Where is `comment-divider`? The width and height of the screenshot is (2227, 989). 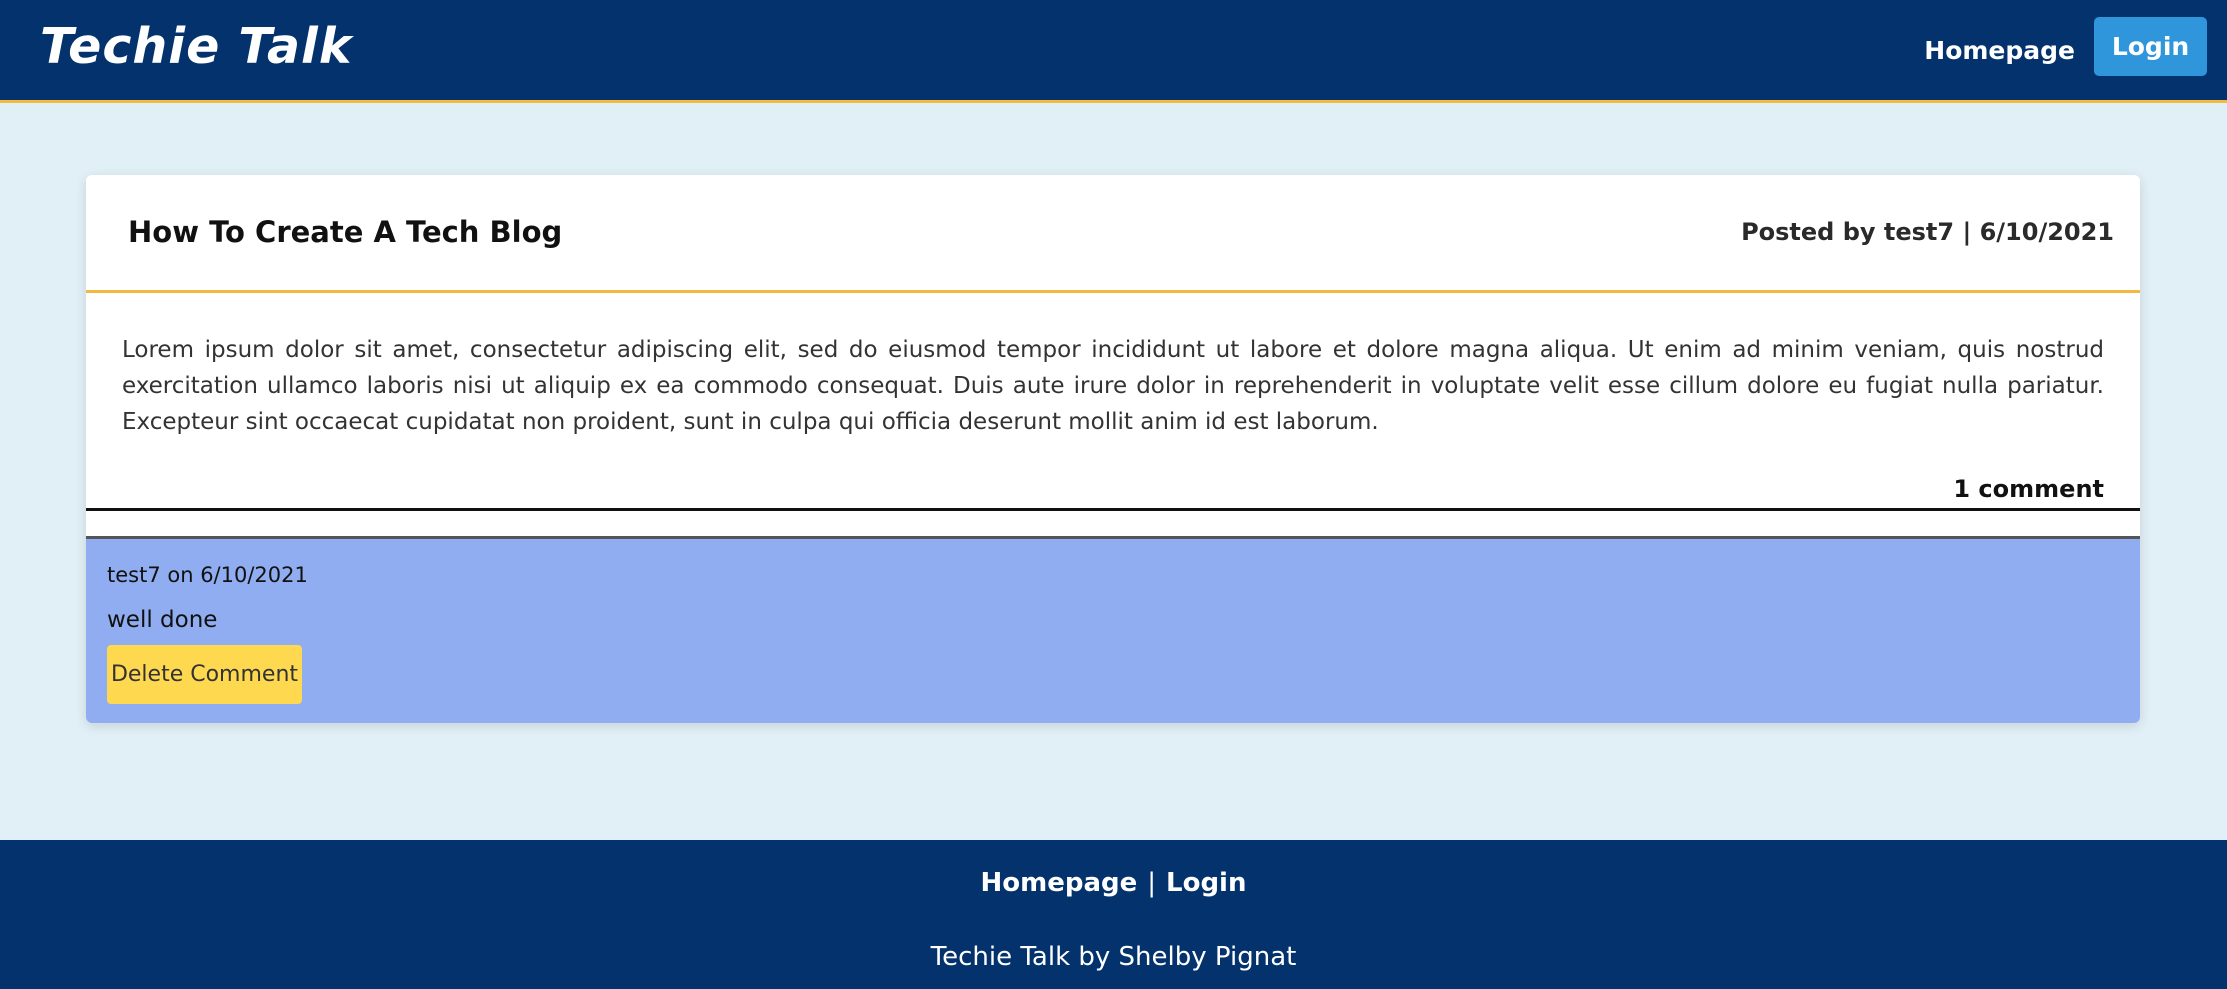
comment-divider is located at coordinates (1113, 509).